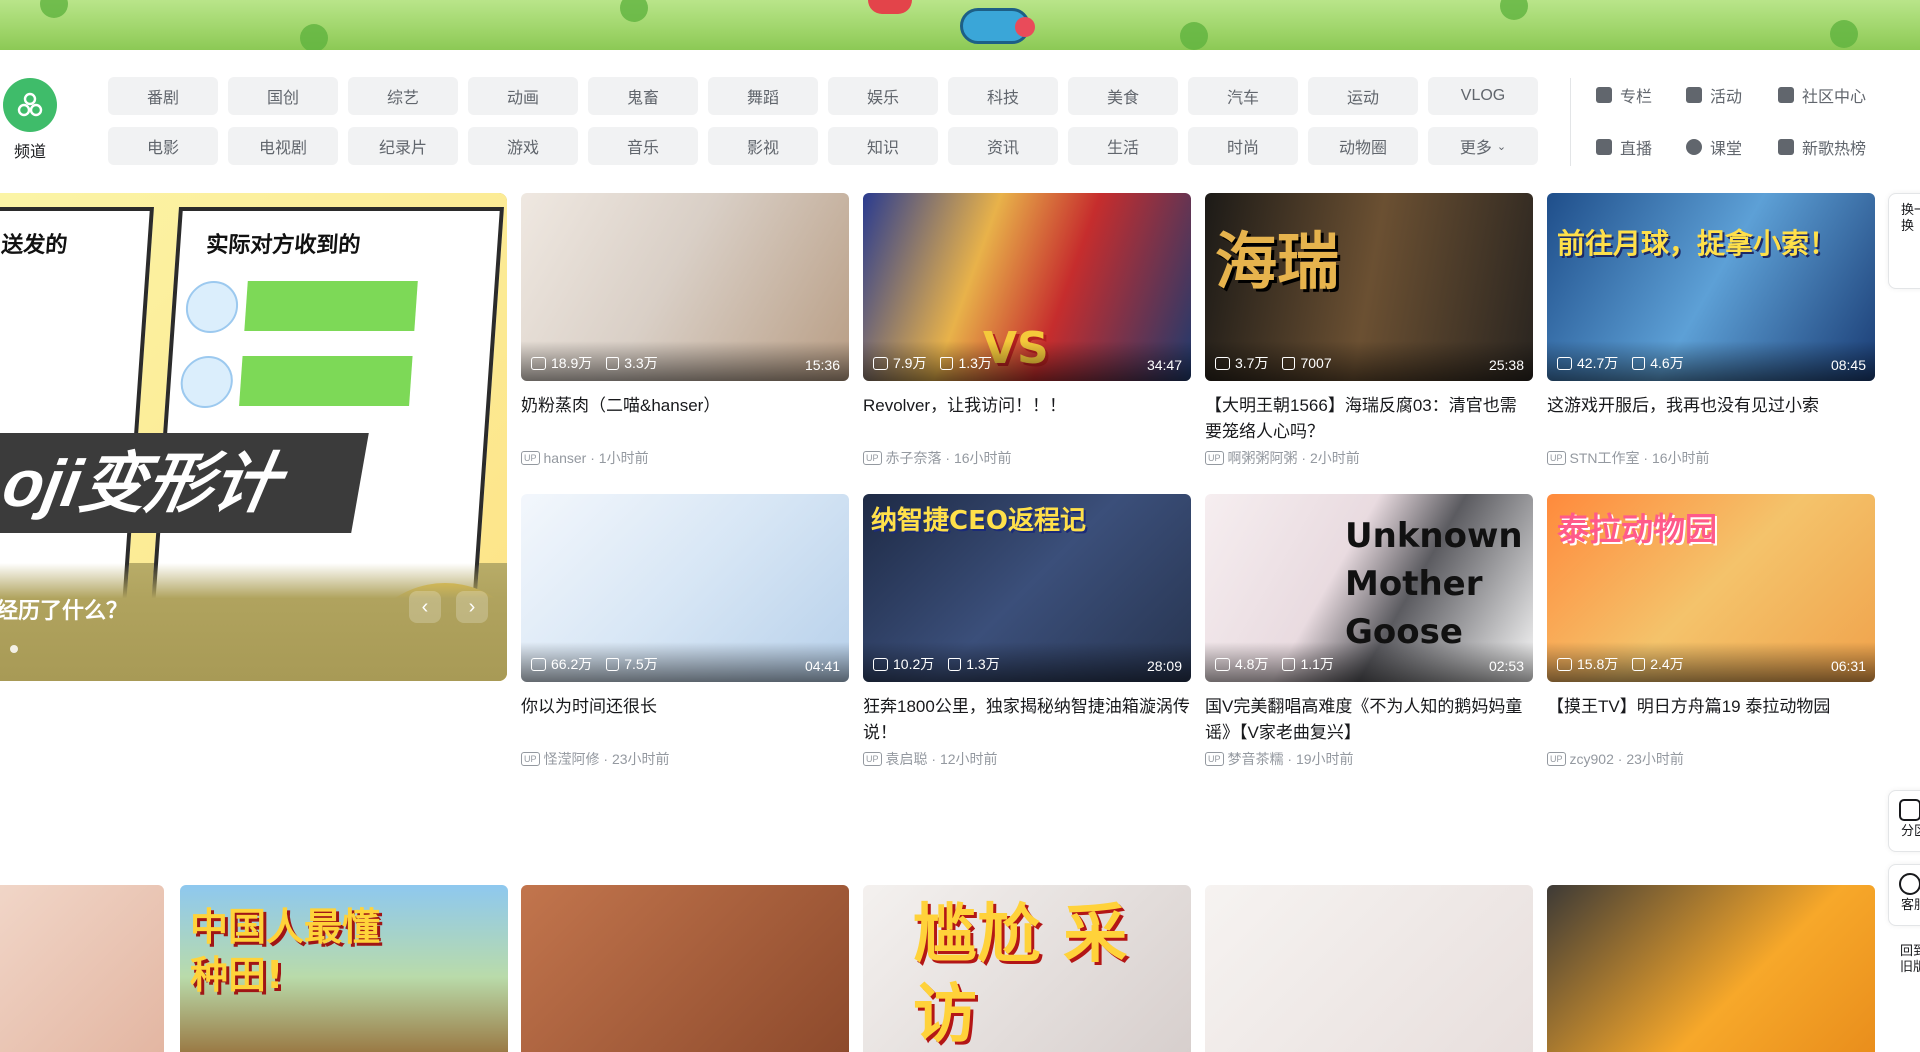  I want to click on video-thumbnail: 66.2万 7.5万 04:41, so click(685, 588).